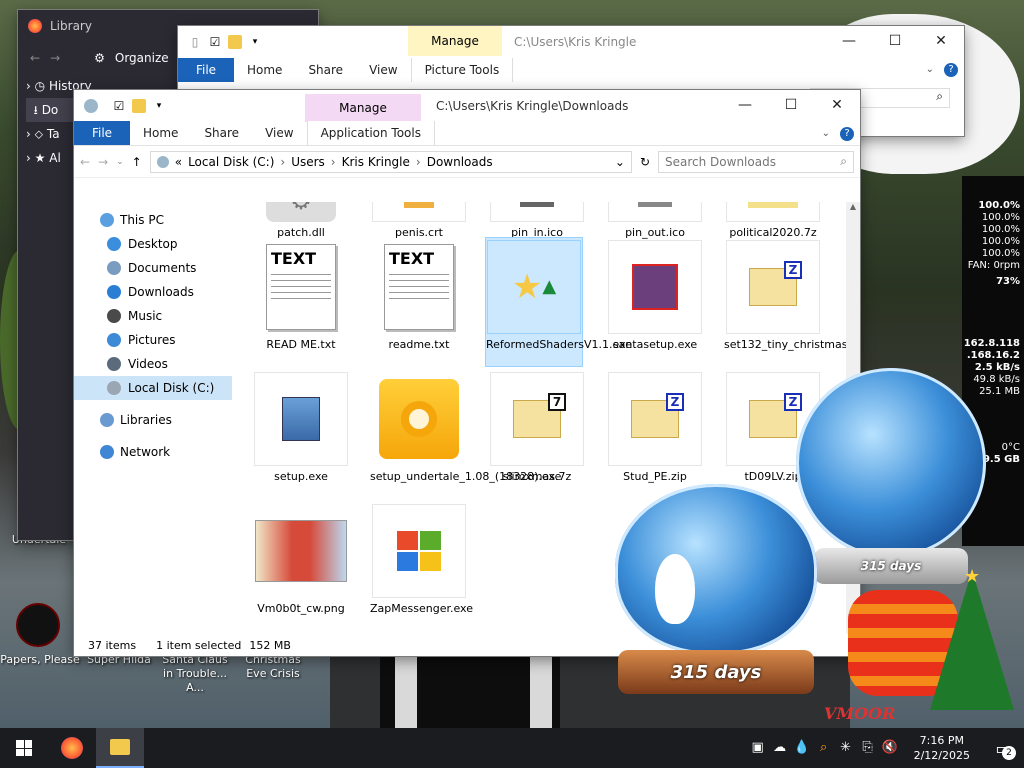 Image resolution: width=1024 pixels, height=768 pixels. I want to click on tab-application-tools: Application Tools, so click(370, 133).